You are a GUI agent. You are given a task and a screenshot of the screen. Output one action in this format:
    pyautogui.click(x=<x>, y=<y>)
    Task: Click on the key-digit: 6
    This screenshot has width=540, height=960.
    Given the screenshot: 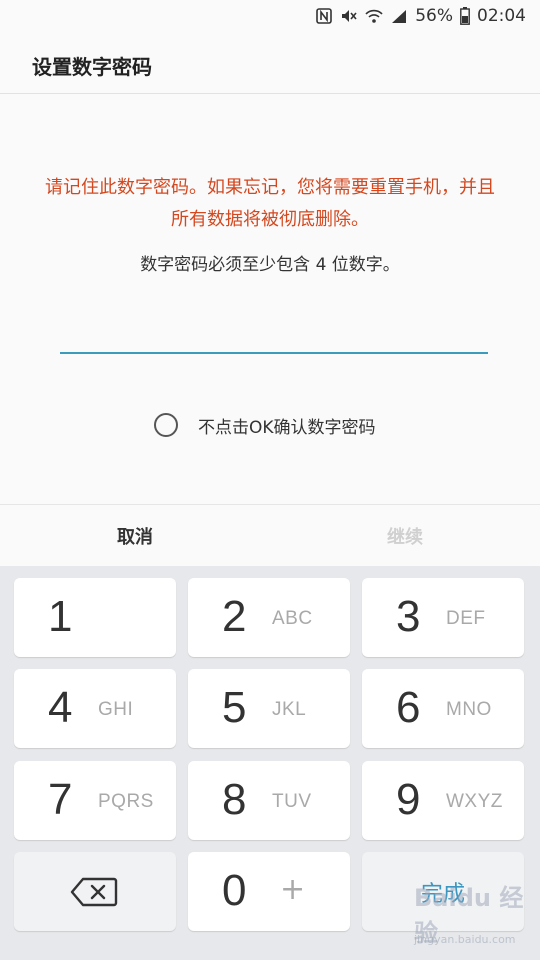 What is the action you would take?
    pyautogui.click(x=408, y=707)
    